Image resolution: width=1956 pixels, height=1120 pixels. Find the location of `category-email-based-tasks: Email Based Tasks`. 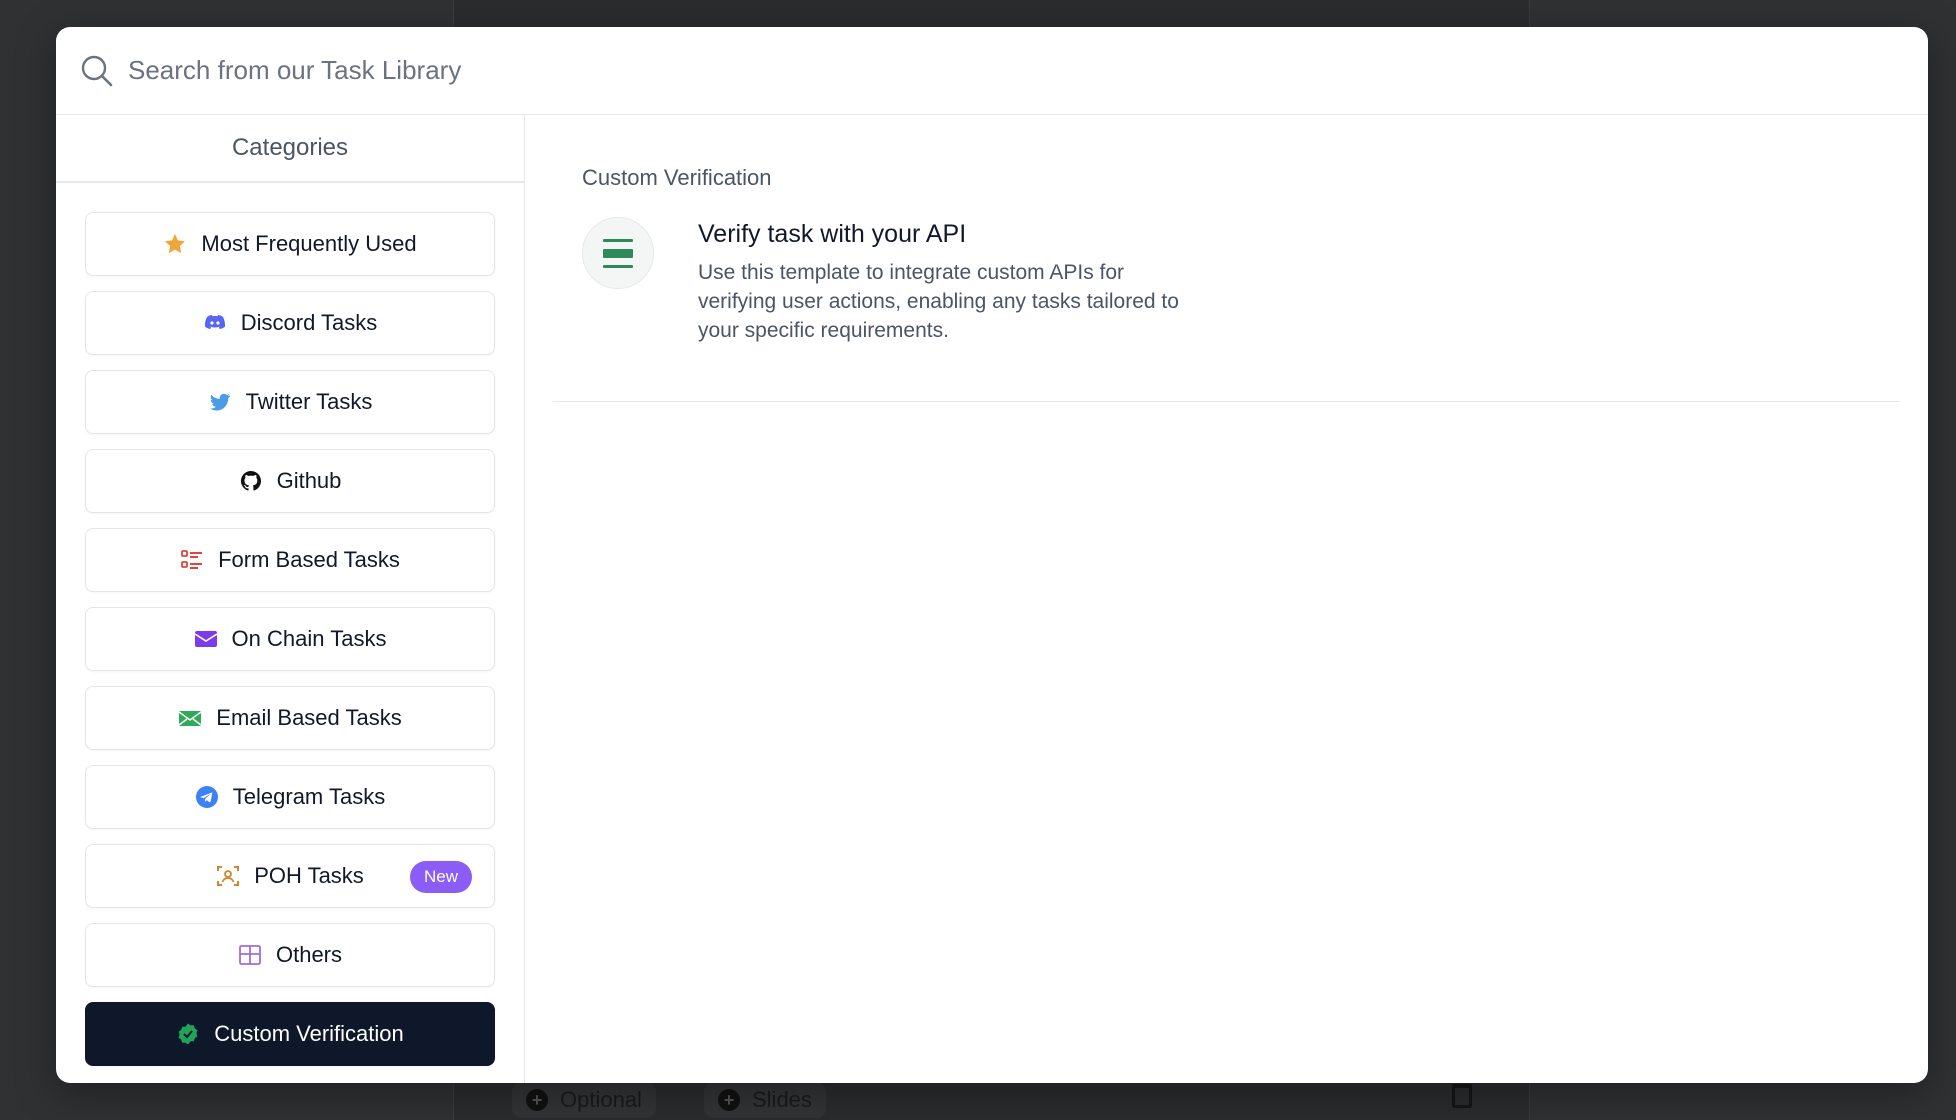

category-email-based-tasks: Email Based Tasks is located at coordinates (290, 718).